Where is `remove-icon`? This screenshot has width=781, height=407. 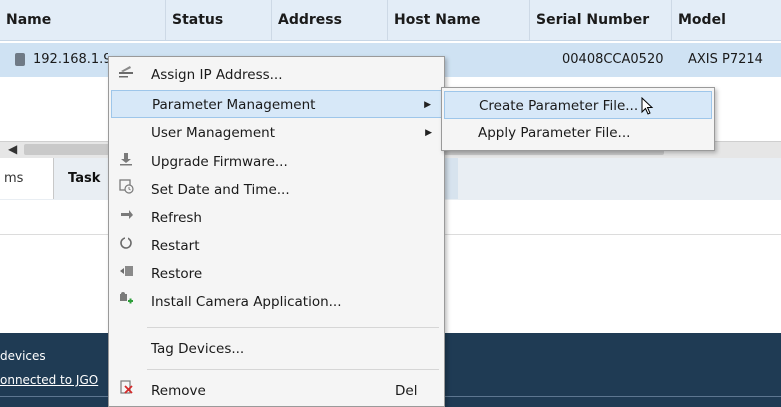 remove-icon is located at coordinates (126, 391).